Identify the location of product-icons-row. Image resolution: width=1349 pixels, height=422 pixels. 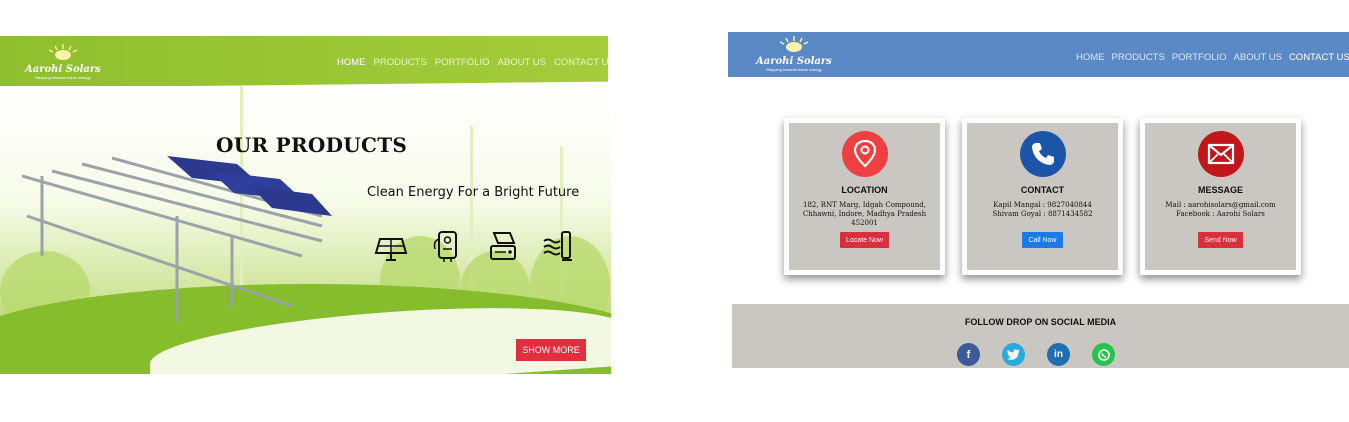
(475, 246).